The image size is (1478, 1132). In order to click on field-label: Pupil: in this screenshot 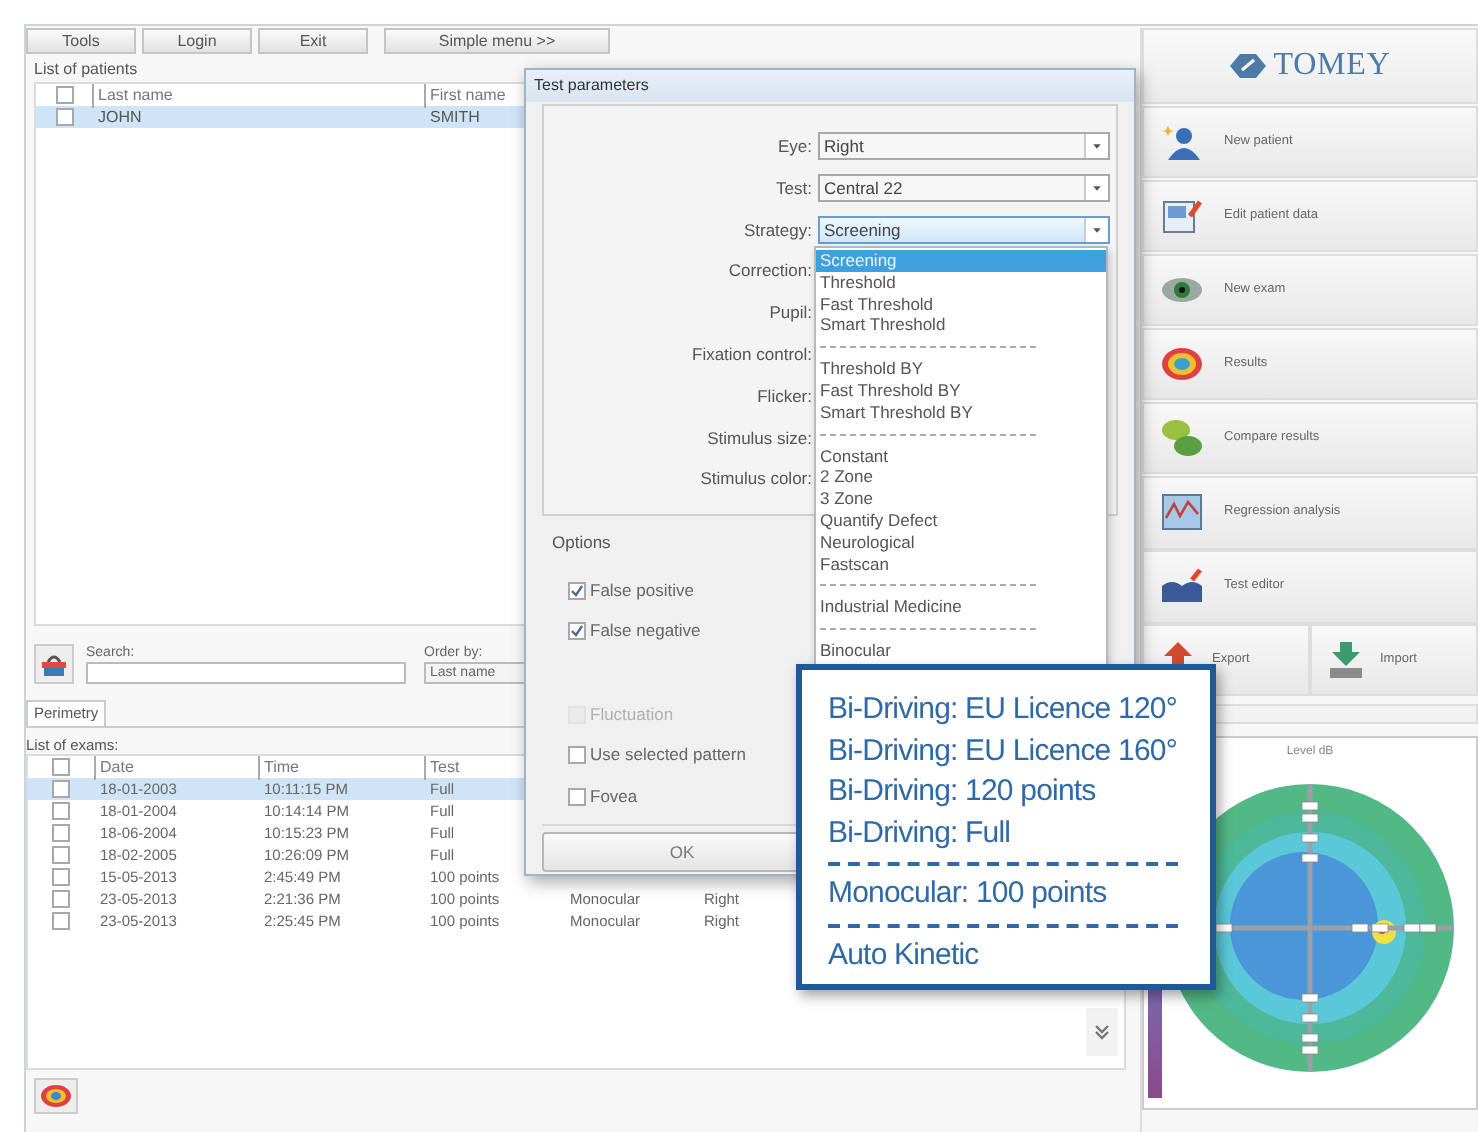, I will do `click(790, 313)`.